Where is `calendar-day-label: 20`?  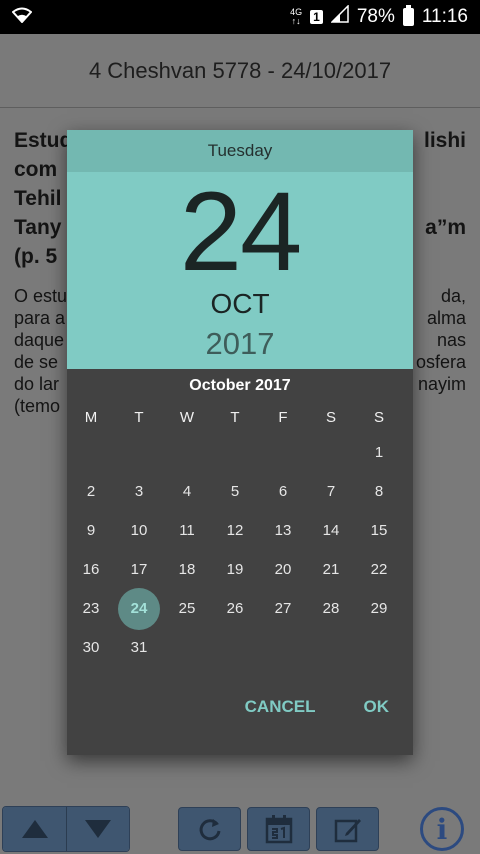
calendar-day-label: 20 is located at coordinates (283, 569).